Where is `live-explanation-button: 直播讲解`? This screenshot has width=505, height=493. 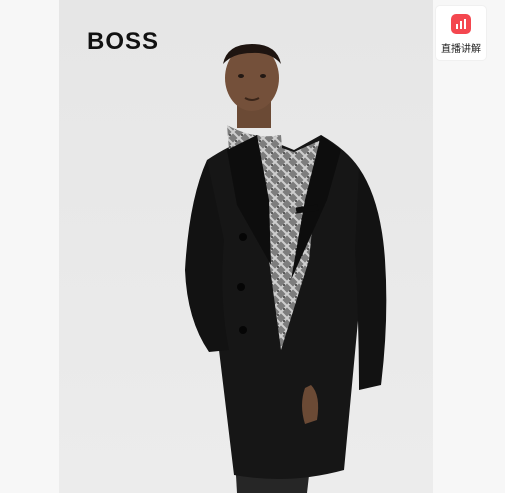 live-explanation-button: 直播讲解 is located at coordinates (461, 33).